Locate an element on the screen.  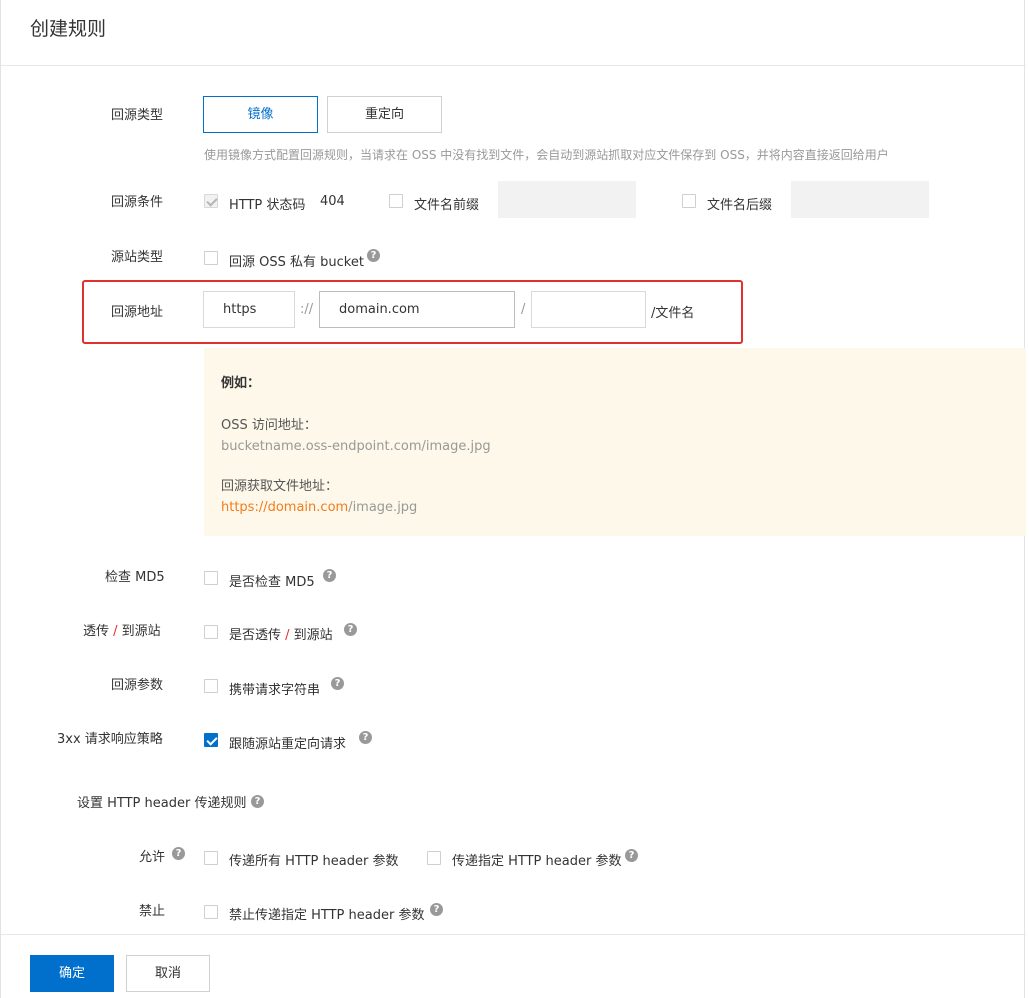
prefix-label: 文件名前缀 is located at coordinates (447, 205).